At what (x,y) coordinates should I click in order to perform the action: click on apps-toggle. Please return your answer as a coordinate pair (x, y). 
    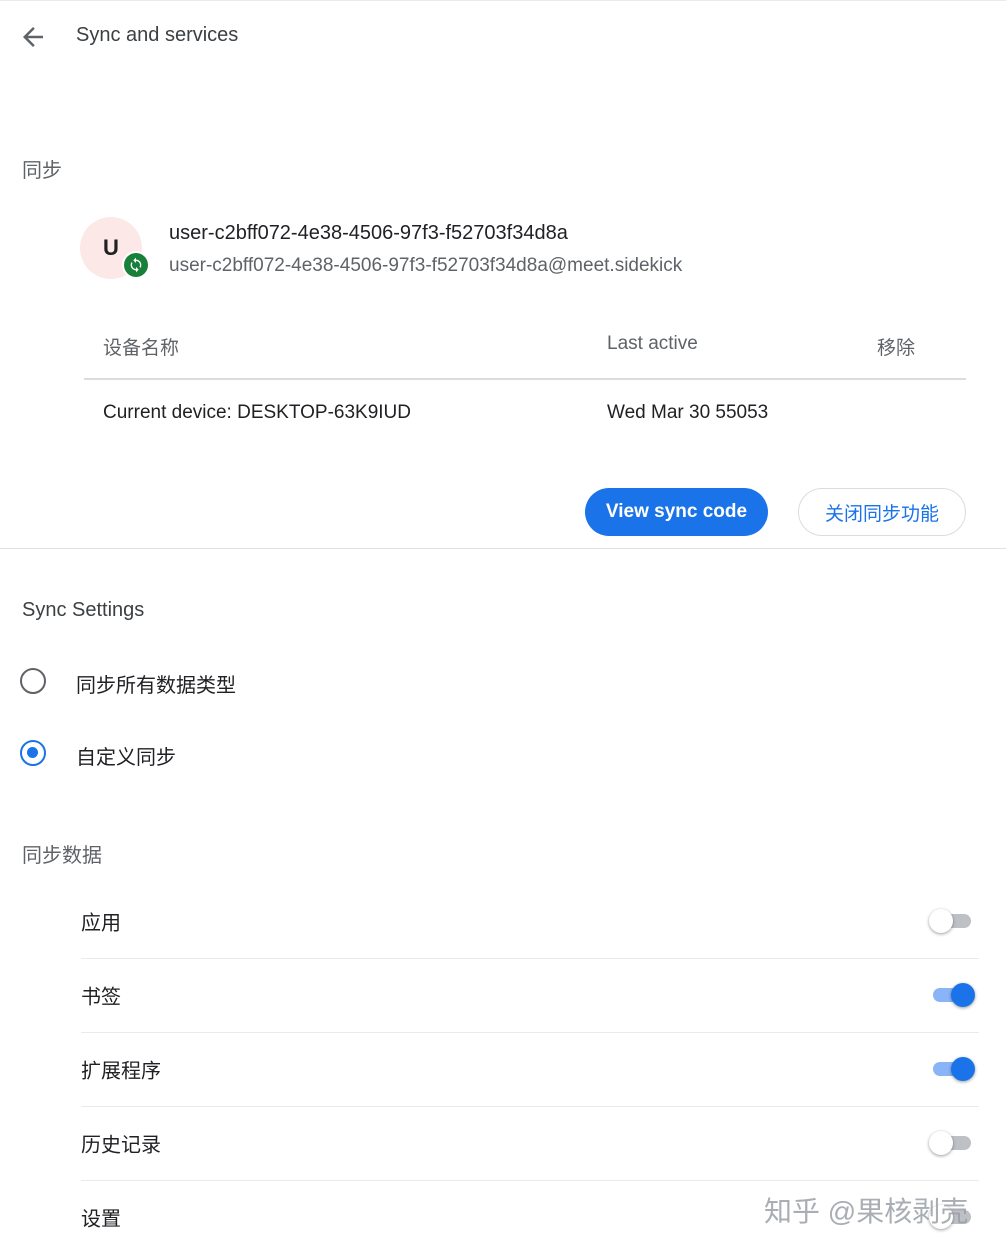
    Looking at the image, I should click on (952, 921).